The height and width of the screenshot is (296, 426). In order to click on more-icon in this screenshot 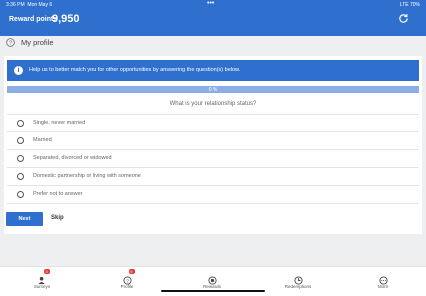, I will do `click(383, 278)`.